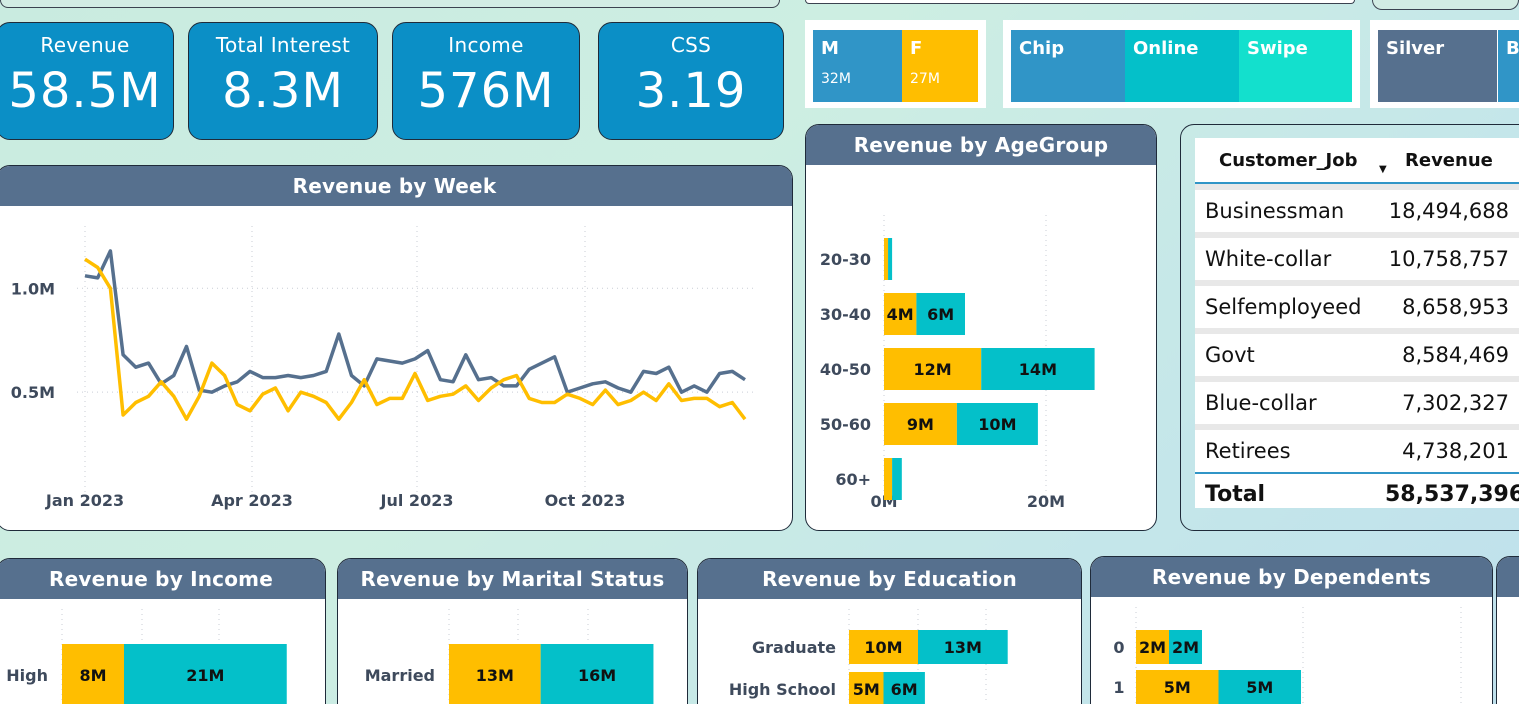 The image size is (1519, 704). Describe the element at coordinates (900, 314) in the screenshot. I see `data-label: 4M` at that location.